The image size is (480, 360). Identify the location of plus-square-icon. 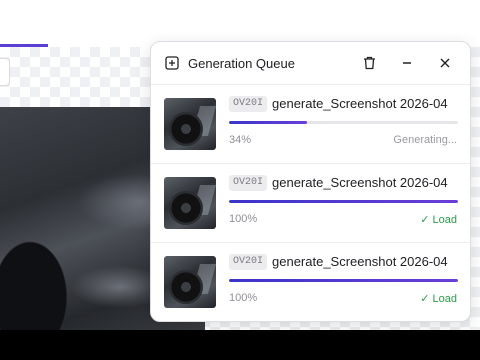
(172, 63).